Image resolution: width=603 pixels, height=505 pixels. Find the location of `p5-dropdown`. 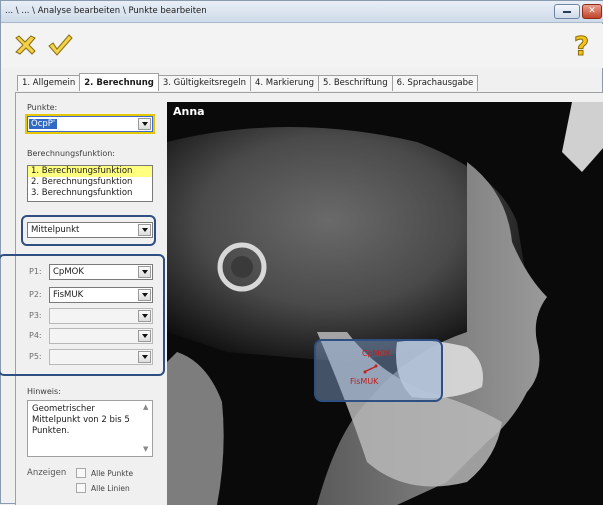

p5-dropdown is located at coordinates (101, 357).